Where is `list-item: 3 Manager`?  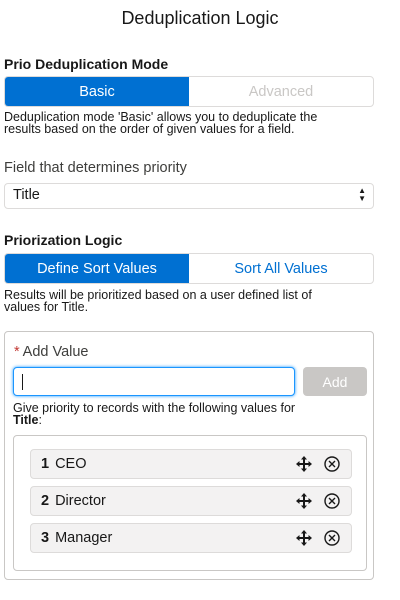
list-item: 3 Manager is located at coordinates (191, 538).